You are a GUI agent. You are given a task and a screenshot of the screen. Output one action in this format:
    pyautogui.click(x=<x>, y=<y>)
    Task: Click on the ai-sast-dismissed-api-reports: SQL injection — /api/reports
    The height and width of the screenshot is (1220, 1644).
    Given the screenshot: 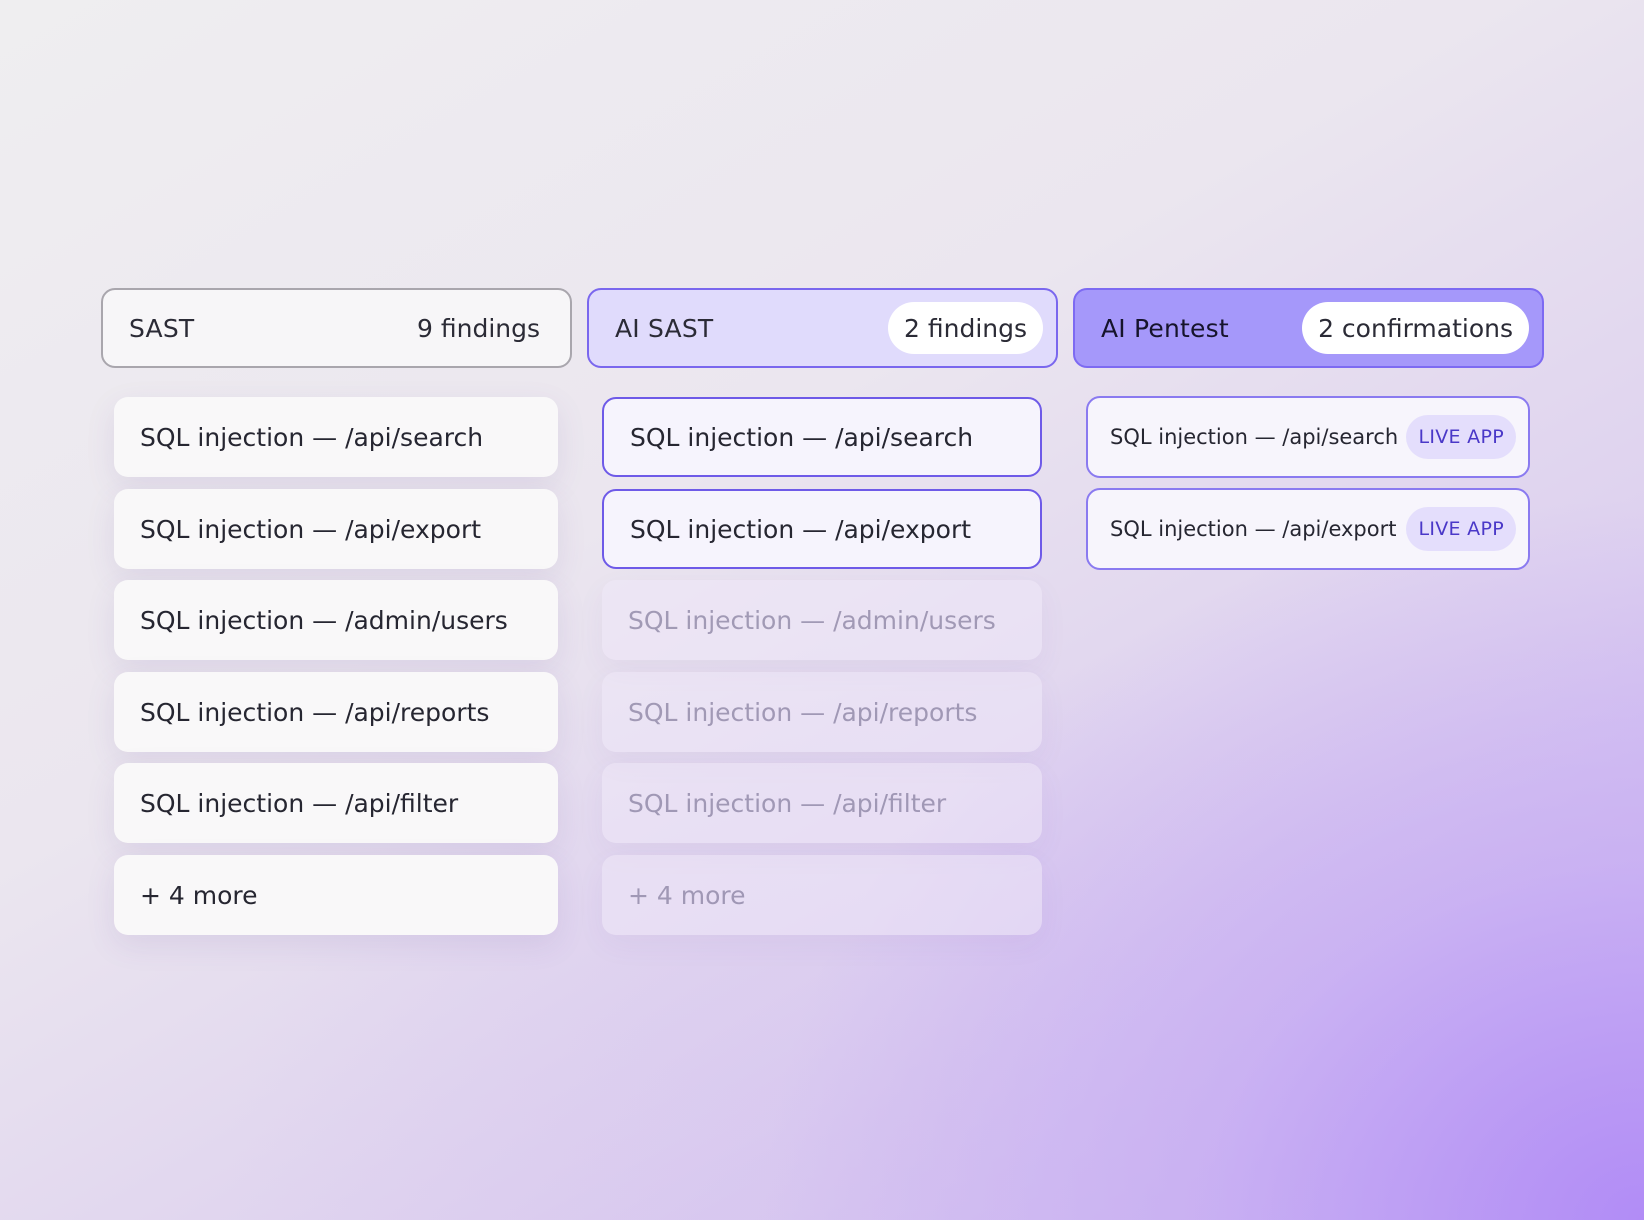 What is the action you would take?
    pyautogui.click(x=822, y=712)
    